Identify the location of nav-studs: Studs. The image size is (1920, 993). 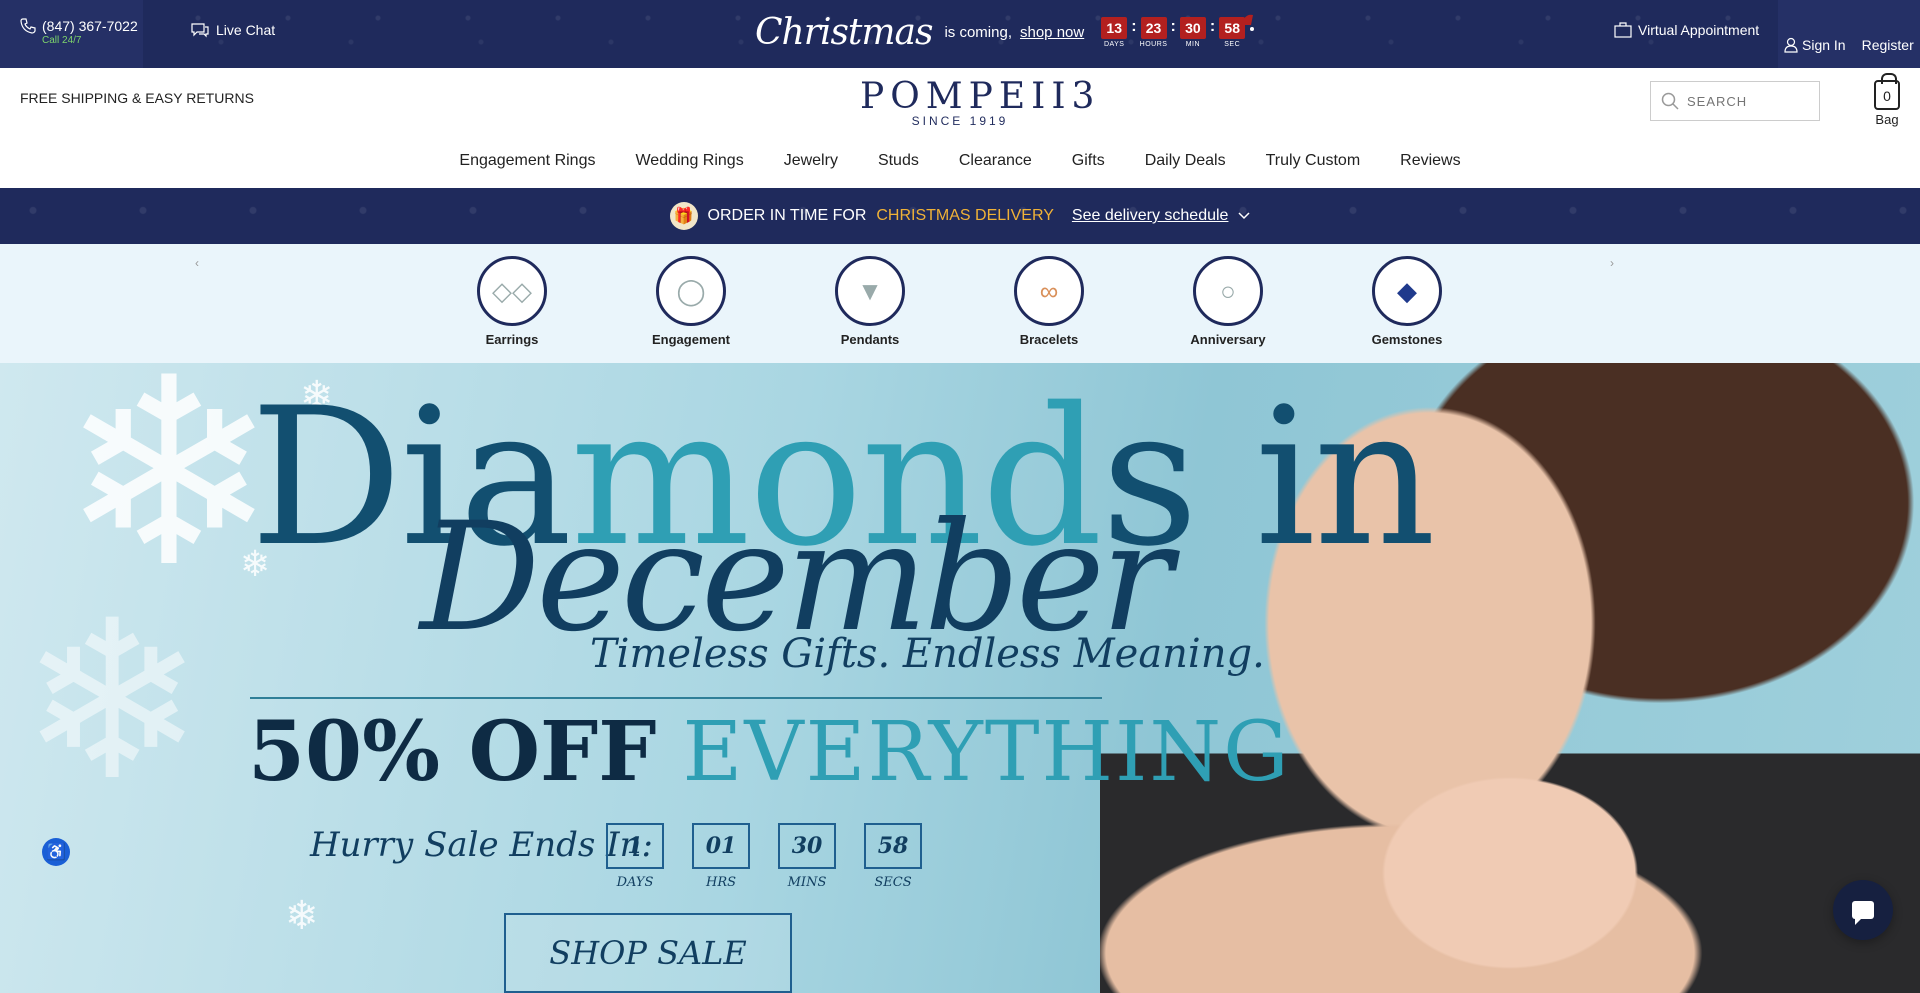
(898, 161).